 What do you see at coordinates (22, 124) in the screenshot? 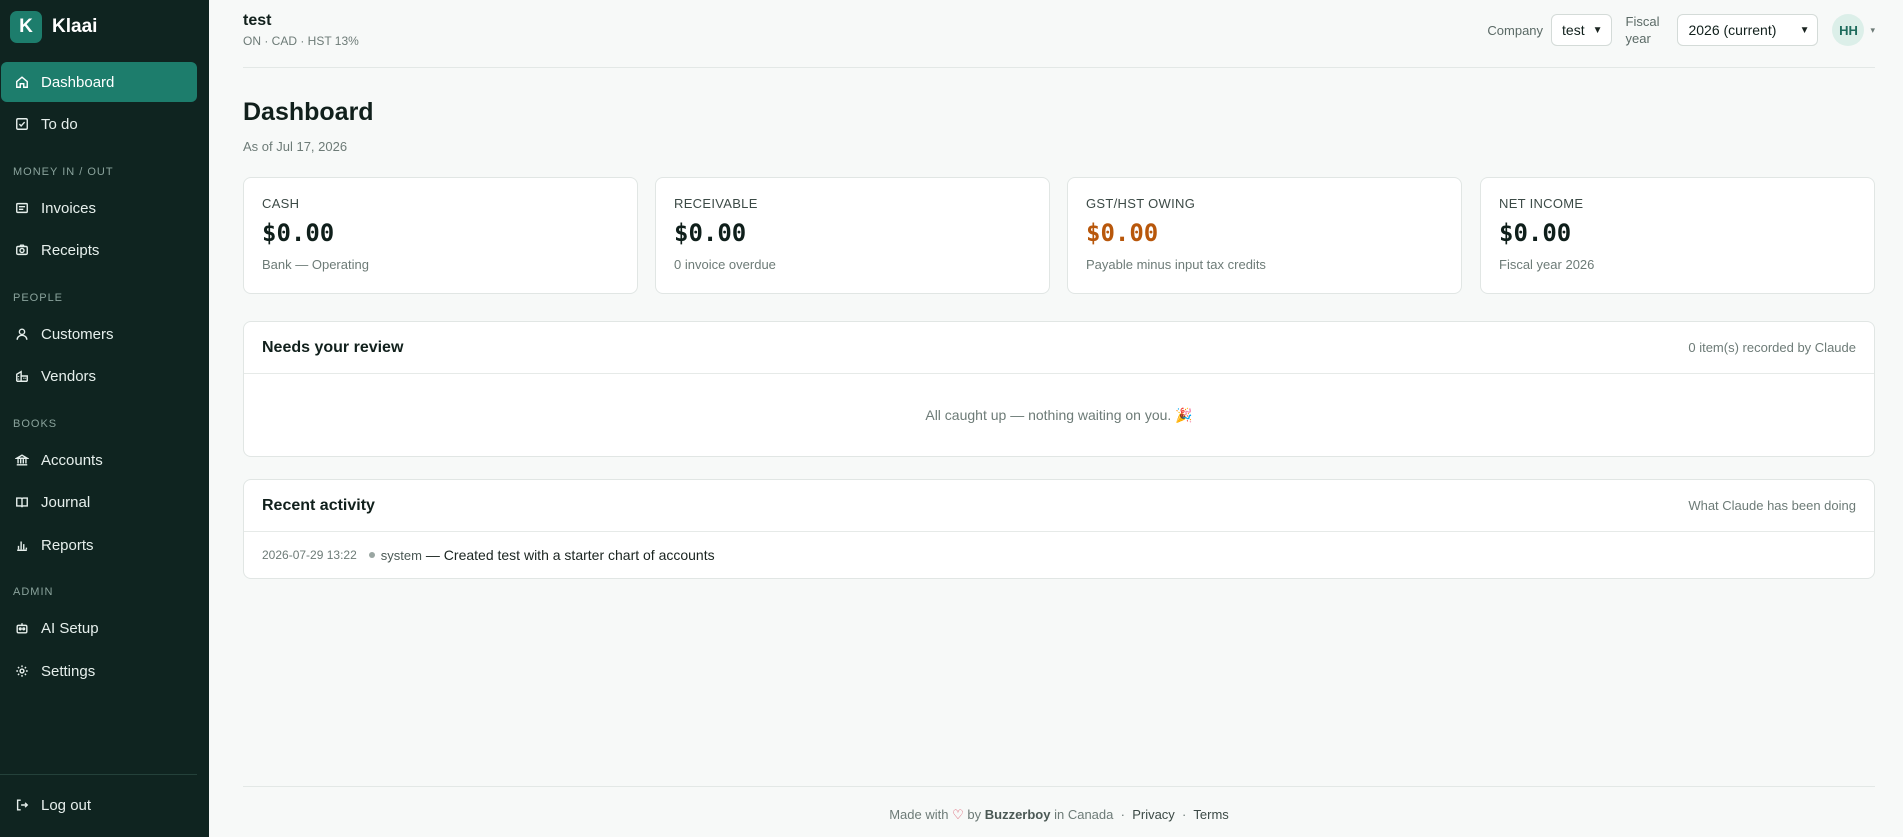
I see `checkbox-icon` at bounding box center [22, 124].